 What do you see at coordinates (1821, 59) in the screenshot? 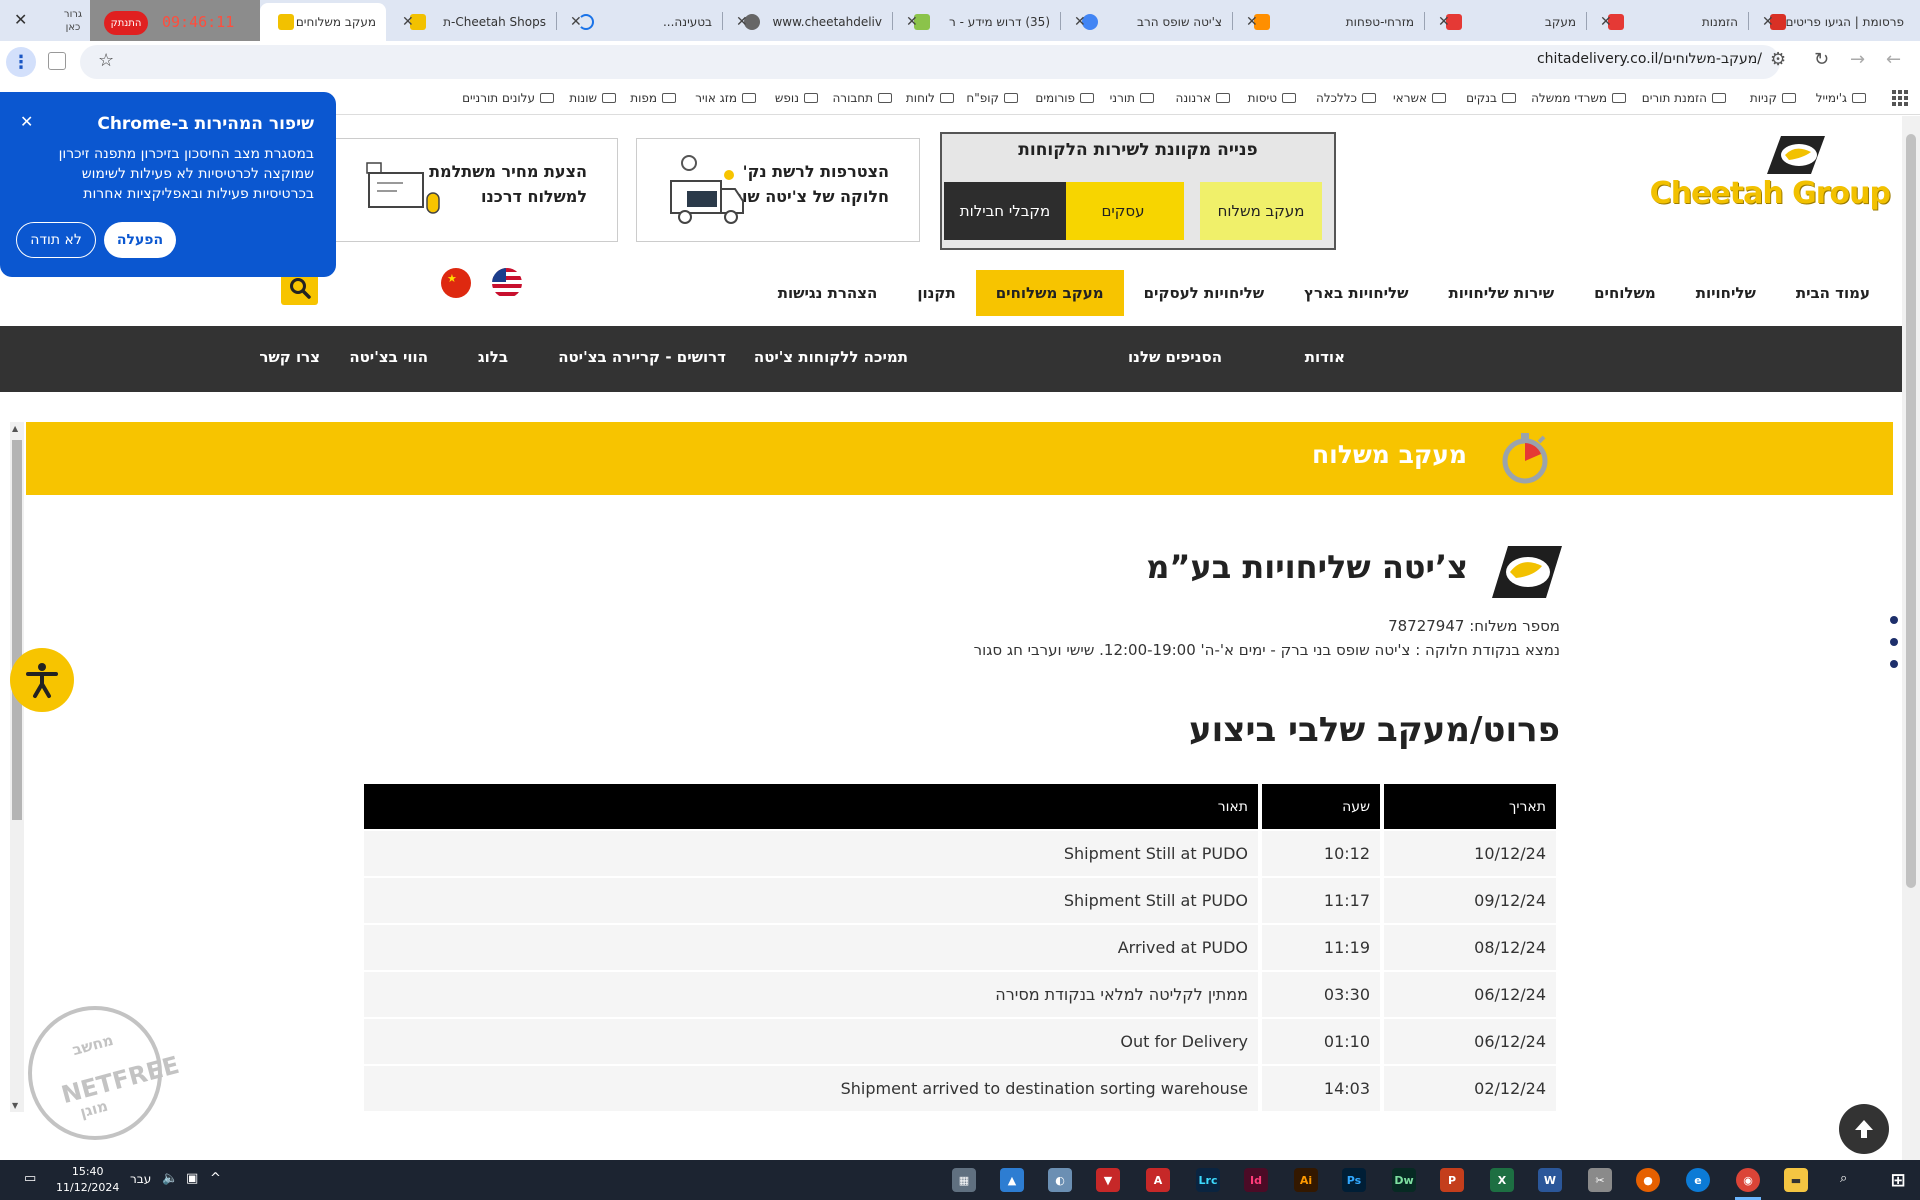
I see `reload-icon: ↻` at bounding box center [1821, 59].